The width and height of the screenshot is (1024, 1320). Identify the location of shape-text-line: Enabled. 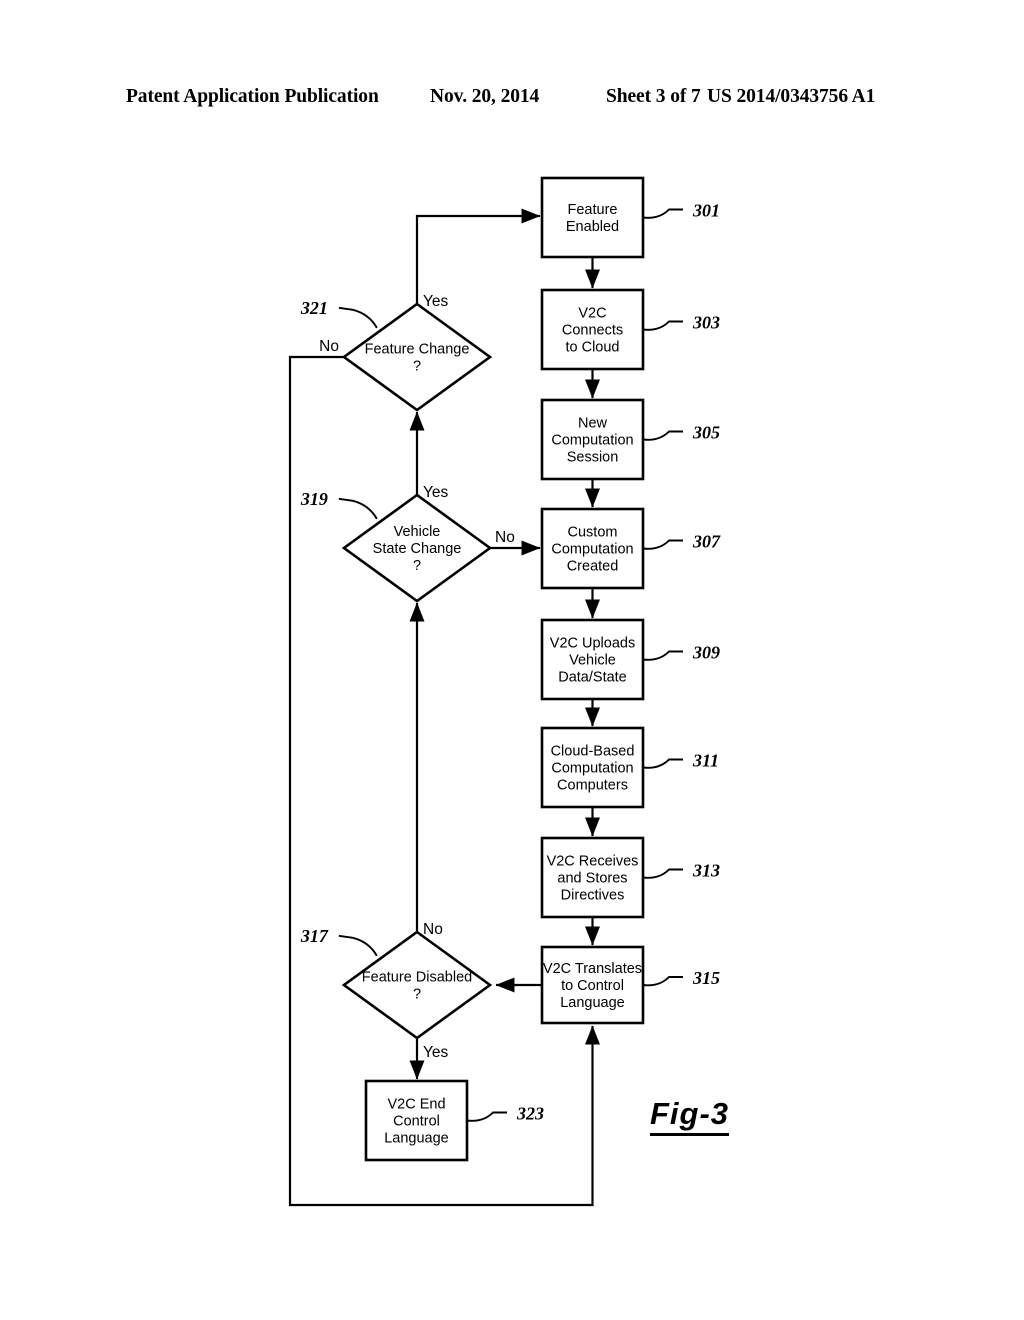
(592, 227).